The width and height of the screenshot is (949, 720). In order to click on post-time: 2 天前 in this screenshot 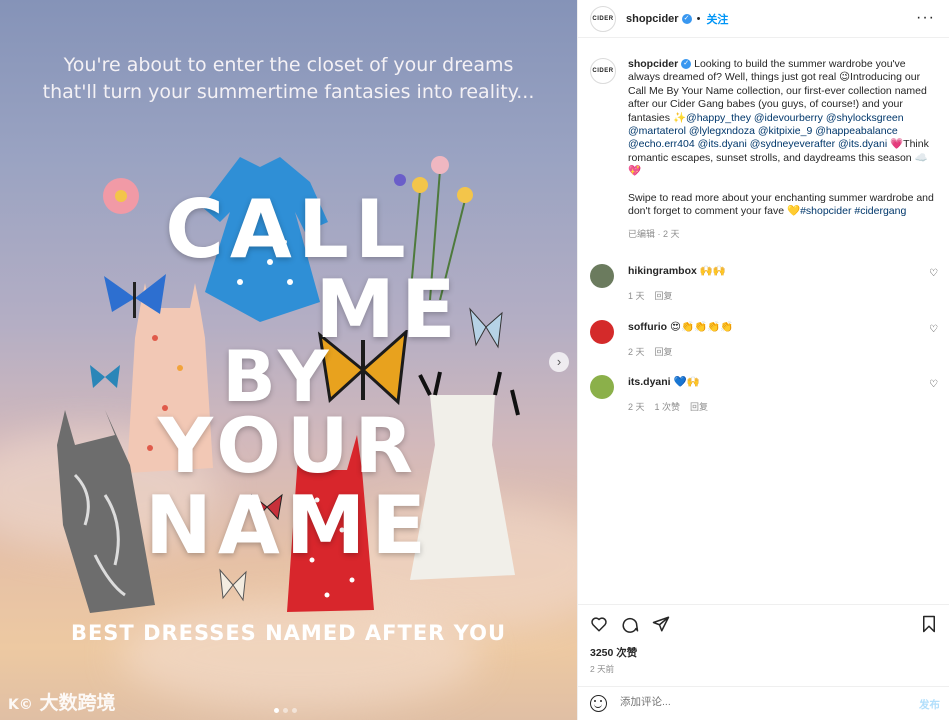, I will do `click(602, 669)`.